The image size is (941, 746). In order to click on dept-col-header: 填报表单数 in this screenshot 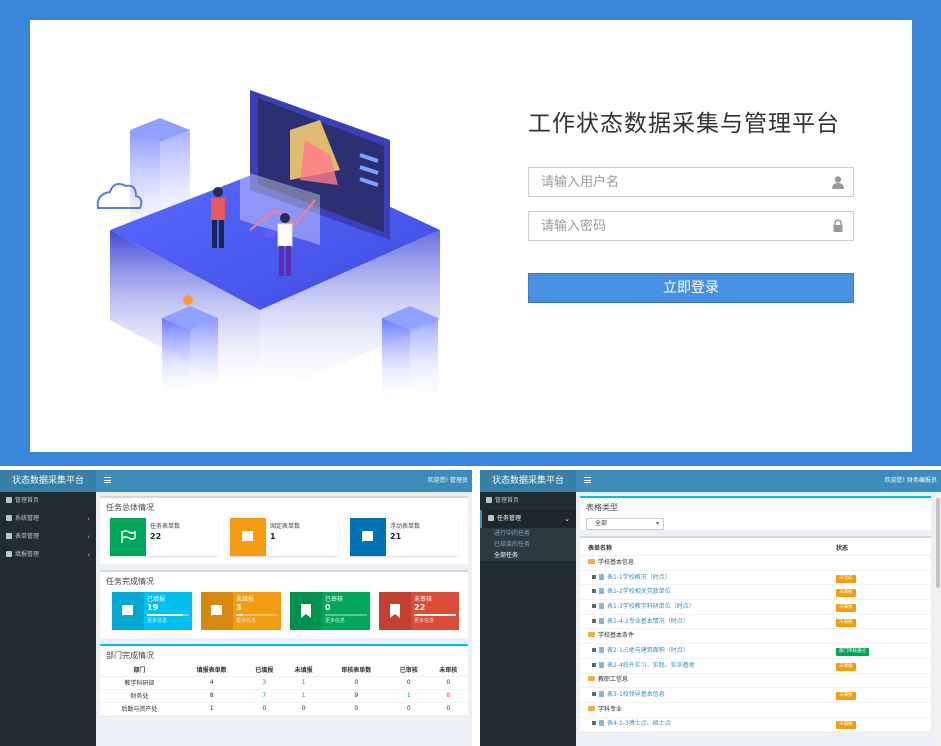, I will do `click(211, 670)`.